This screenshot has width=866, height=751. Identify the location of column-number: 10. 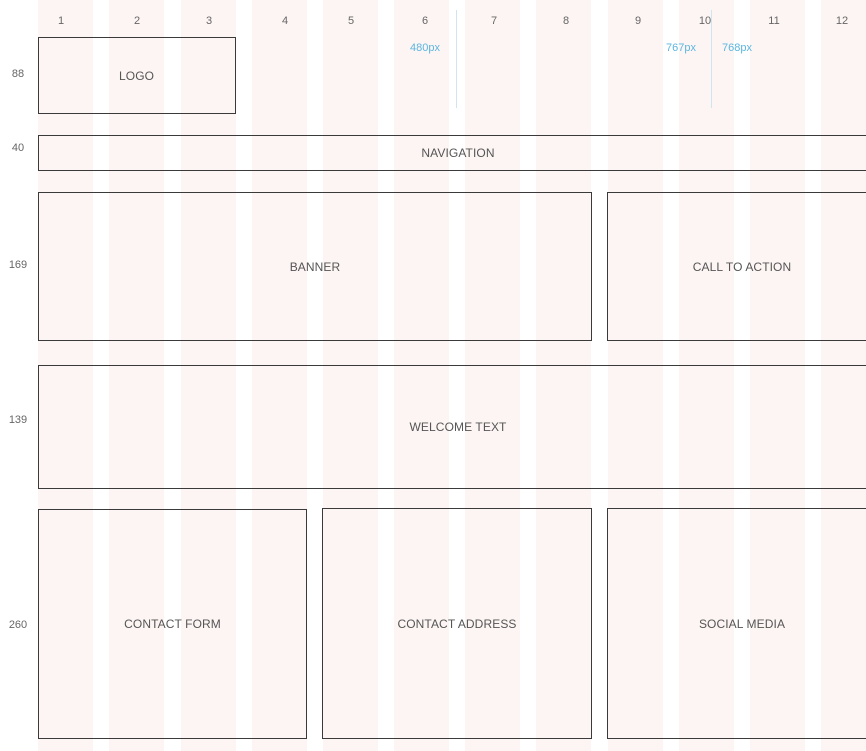
(705, 21).